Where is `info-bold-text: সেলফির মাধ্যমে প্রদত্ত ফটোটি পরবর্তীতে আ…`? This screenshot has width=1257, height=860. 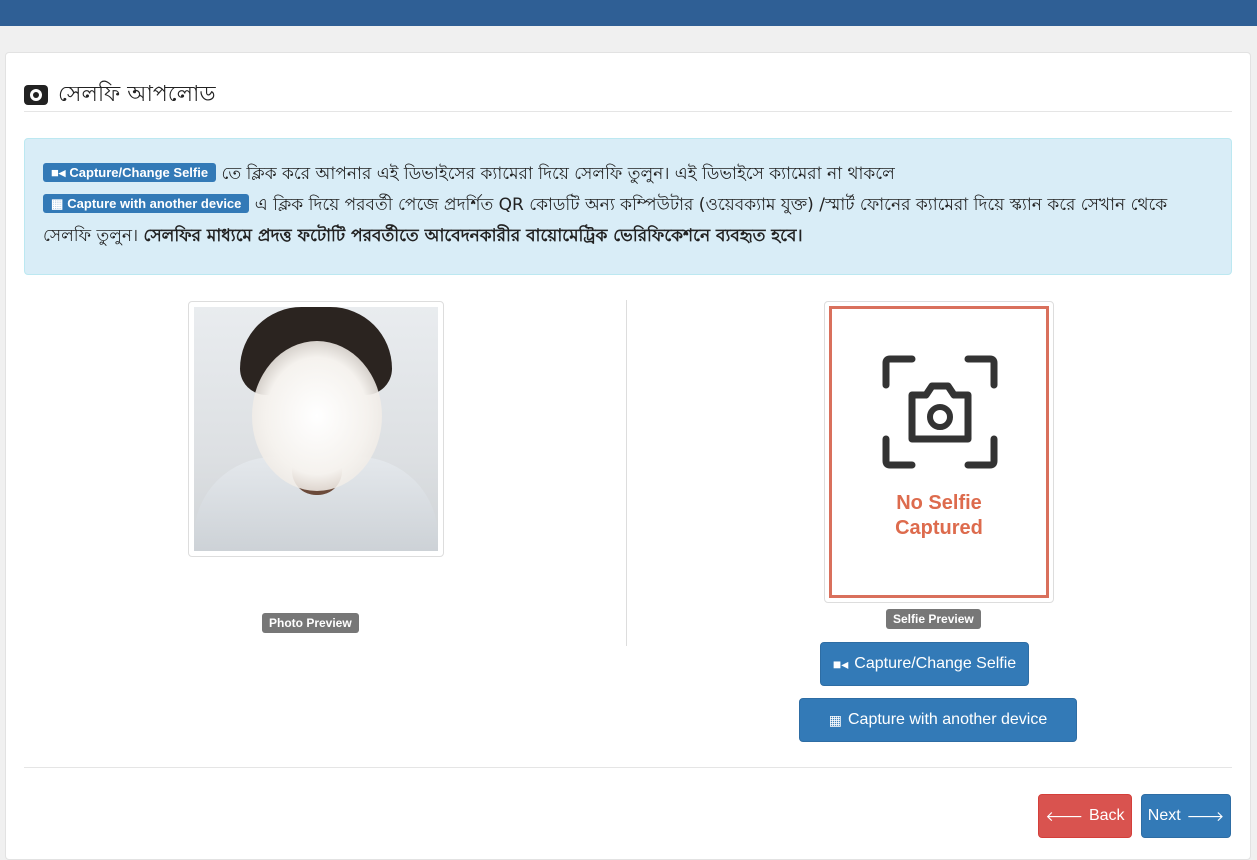 info-bold-text: সেলফির মাধ্যমে প্রদত্ত ফটোটি পরবর্তীতে আ… is located at coordinates (473, 236).